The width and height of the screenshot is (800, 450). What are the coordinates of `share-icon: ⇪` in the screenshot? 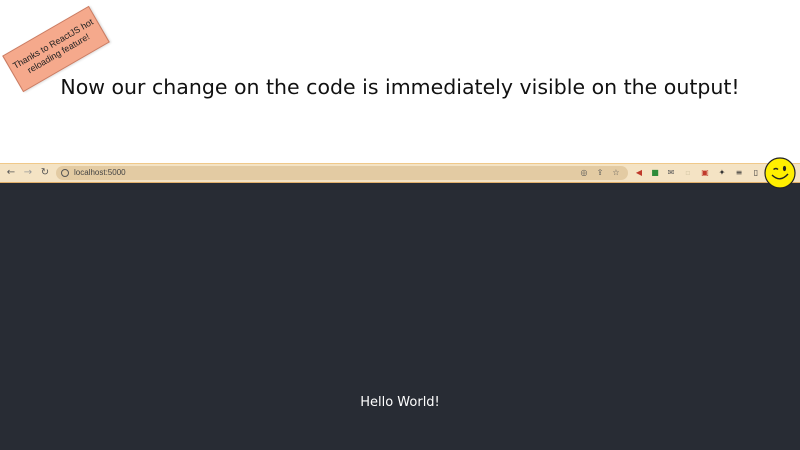 It's located at (600, 173).